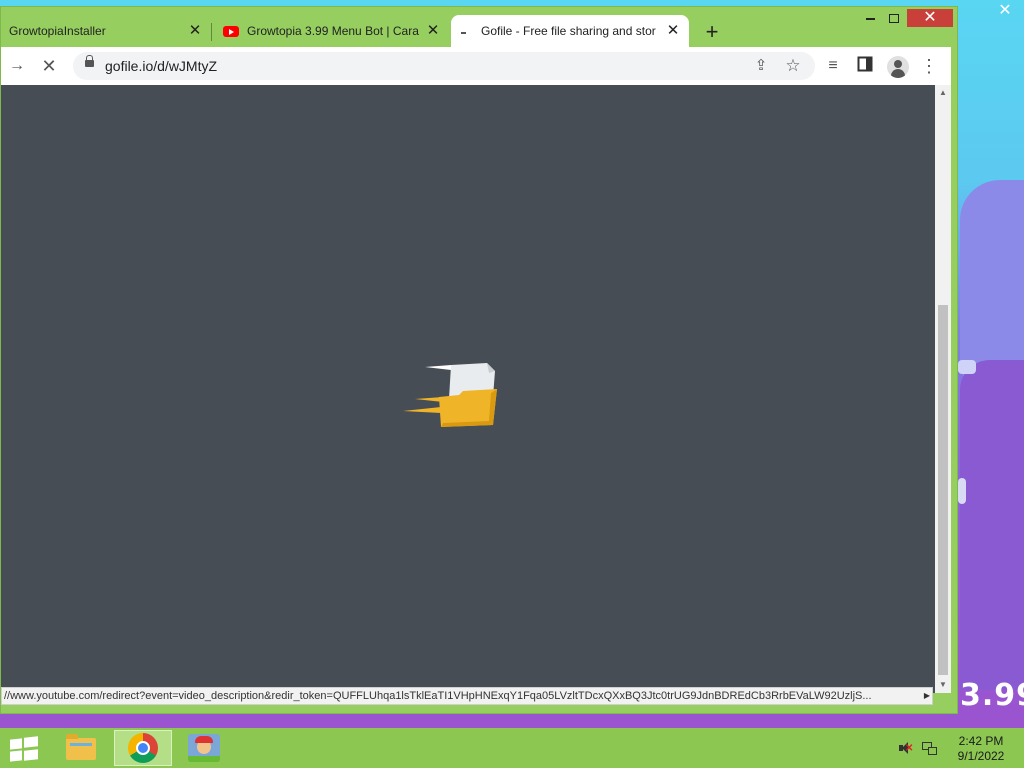 The height and width of the screenshot is (768, 1024). I want to click on start-button, so click(24, 749).